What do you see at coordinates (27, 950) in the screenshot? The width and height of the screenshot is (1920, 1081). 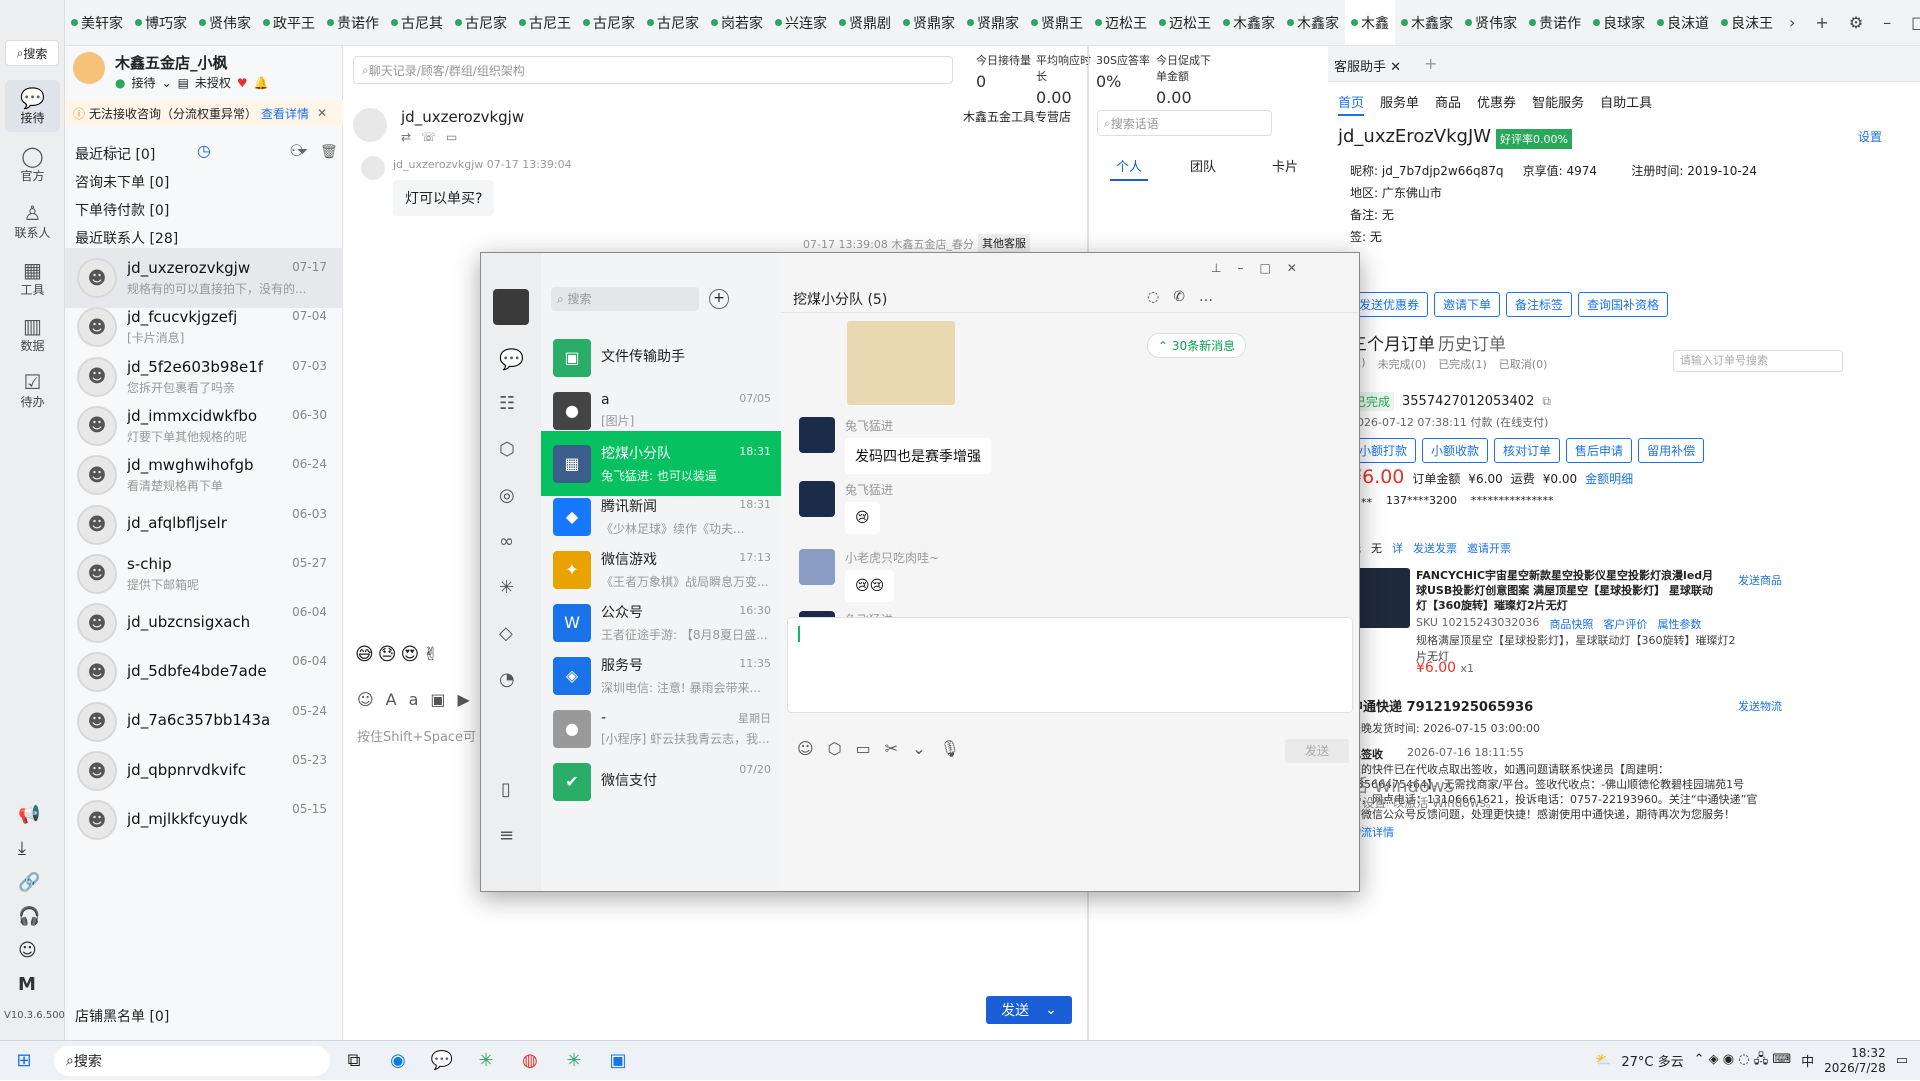 I see `robot-icon: ☺` at bounding box center [27, 950].